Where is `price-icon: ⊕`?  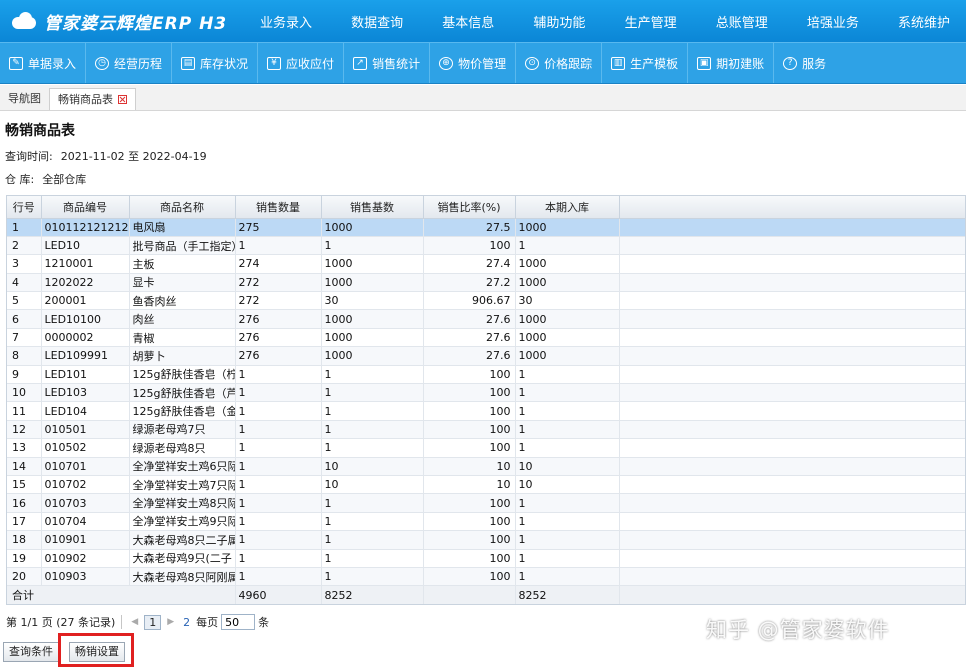 price-icon: ⊕ is located at coordinates (446, 63).